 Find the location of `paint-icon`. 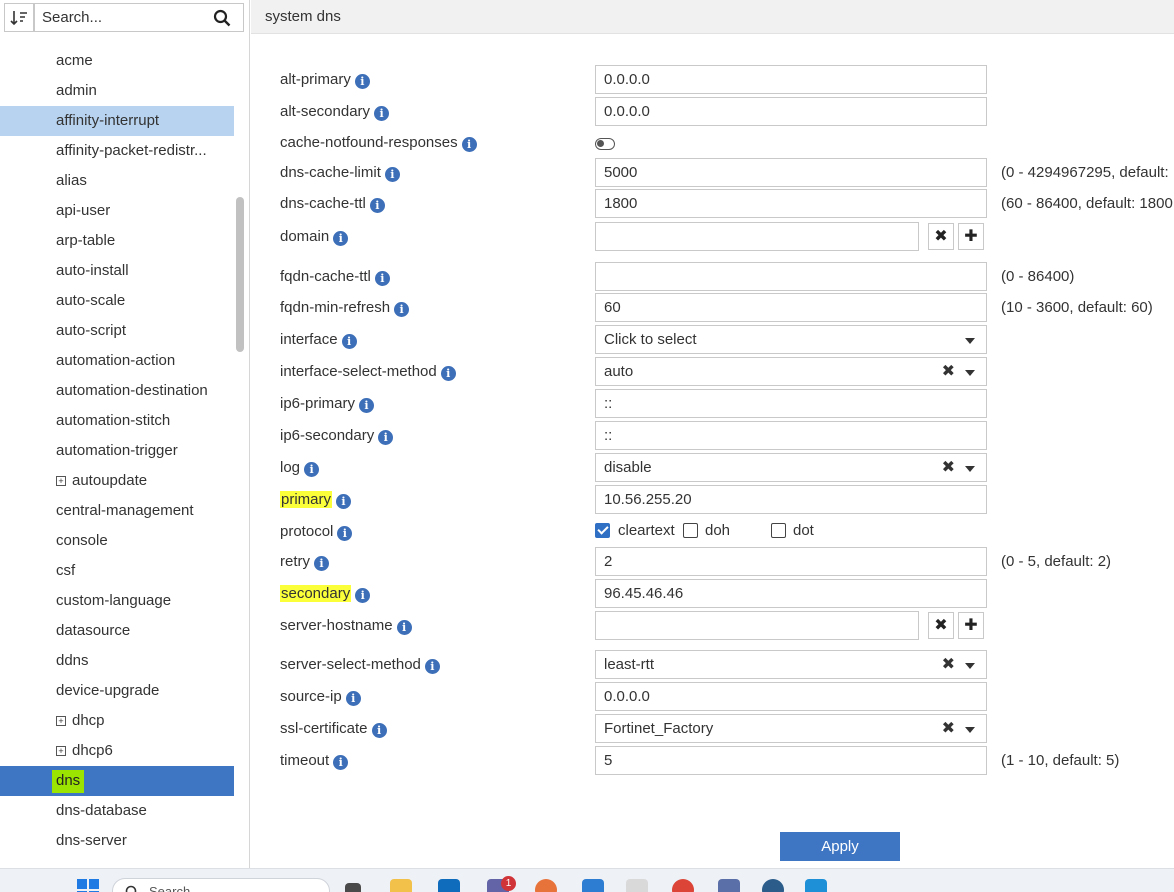

paint-icon is located at coordinates (637, 885).